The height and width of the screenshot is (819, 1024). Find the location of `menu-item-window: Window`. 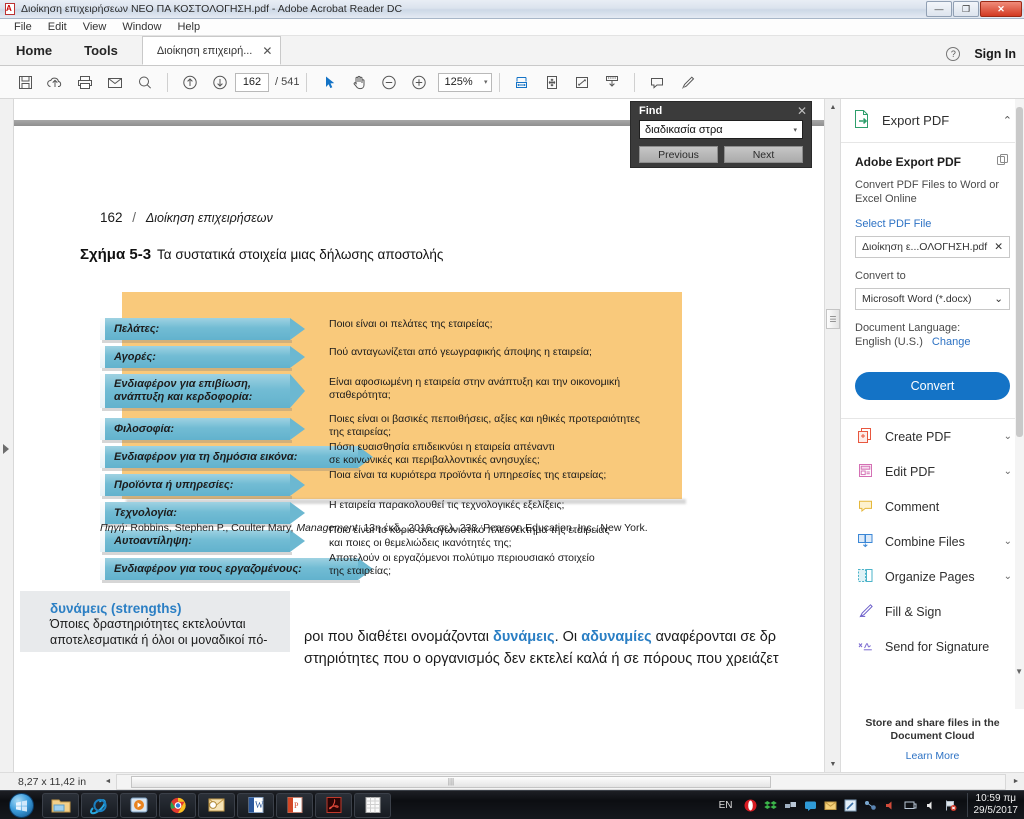

menu-item-window: Window is located at coordinates (141, 27).